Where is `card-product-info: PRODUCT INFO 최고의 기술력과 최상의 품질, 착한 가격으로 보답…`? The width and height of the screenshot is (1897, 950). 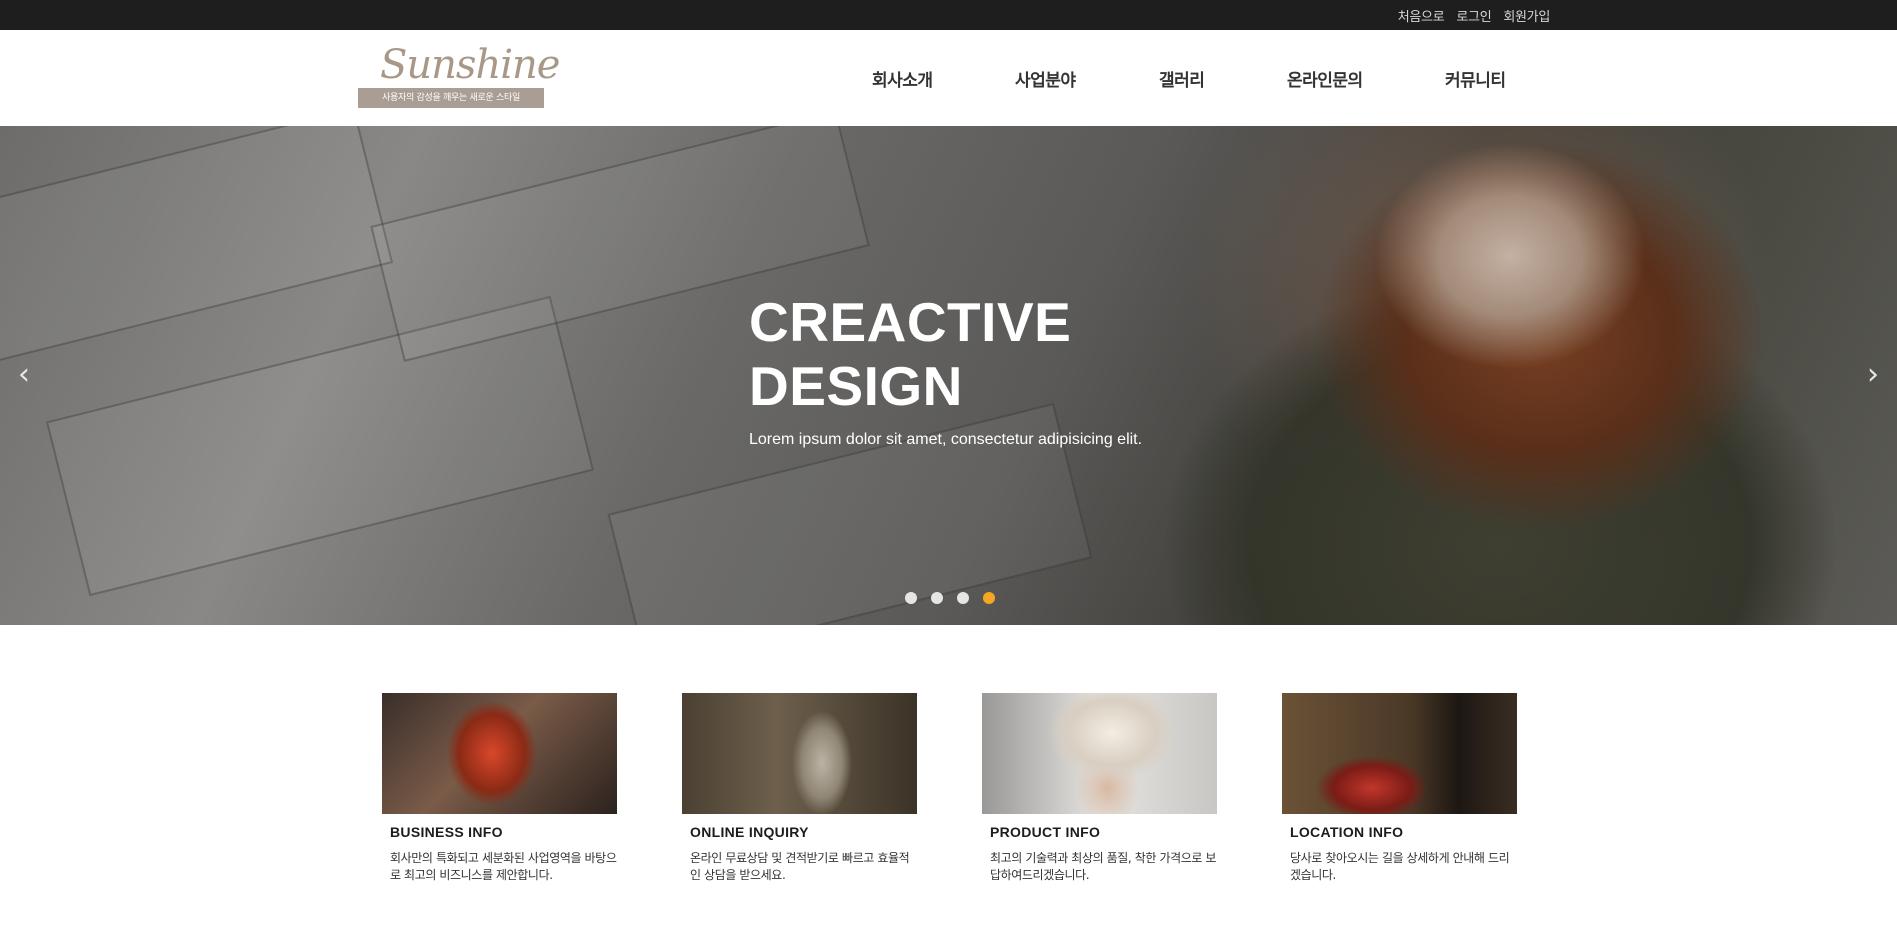 card-product-info: PRODUCT INFO 최고의 기술력과 최상의 품질, 착한 가격으로 보답… is located at coordinates (1099, 788).